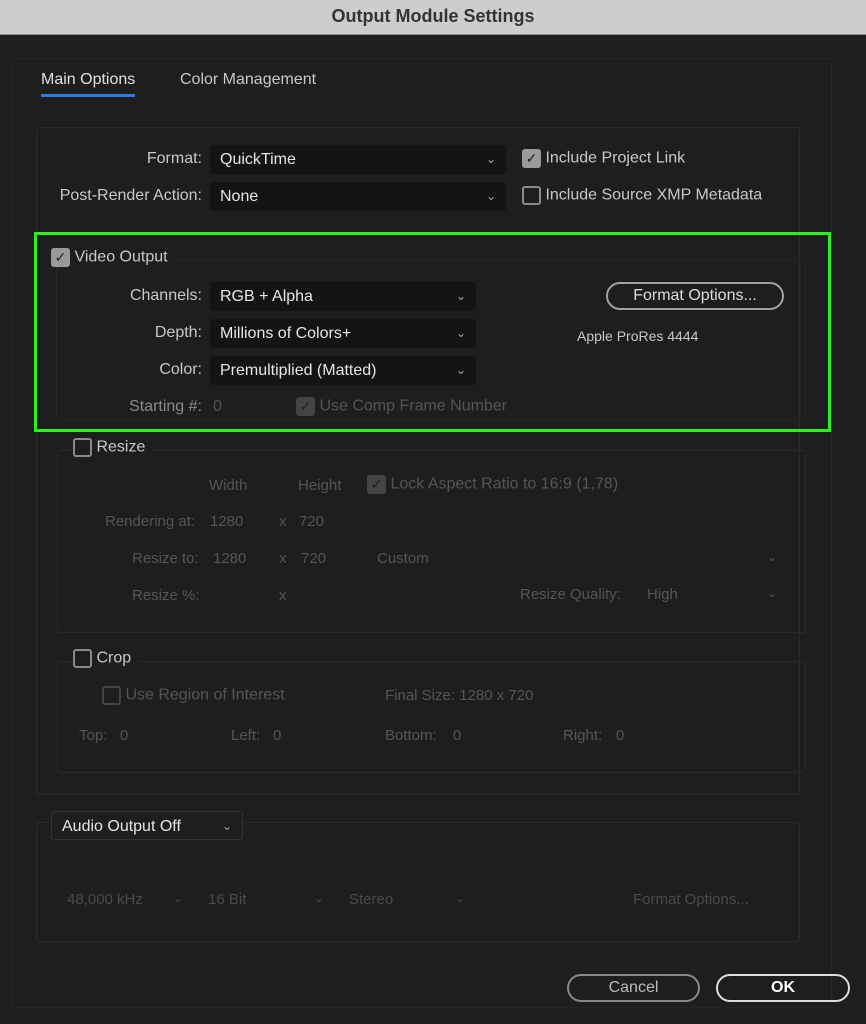 This screenshot has width=866, height=1024. I want to click on audio-rate-dropdown: 48,000 kHz ⌄, so click(125, 899).